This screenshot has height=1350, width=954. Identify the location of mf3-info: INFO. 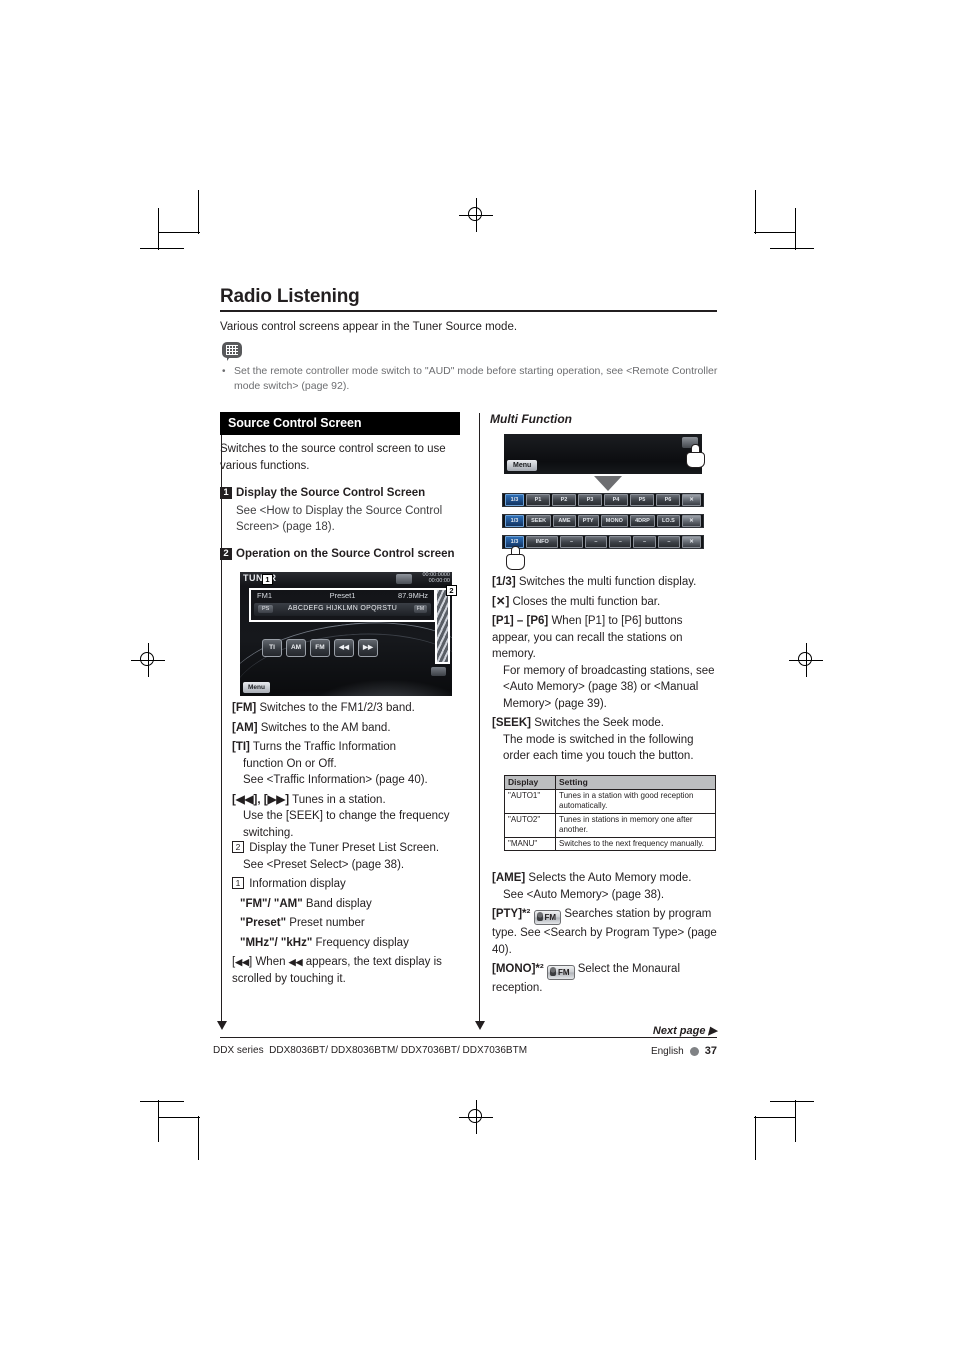
(542, 542).